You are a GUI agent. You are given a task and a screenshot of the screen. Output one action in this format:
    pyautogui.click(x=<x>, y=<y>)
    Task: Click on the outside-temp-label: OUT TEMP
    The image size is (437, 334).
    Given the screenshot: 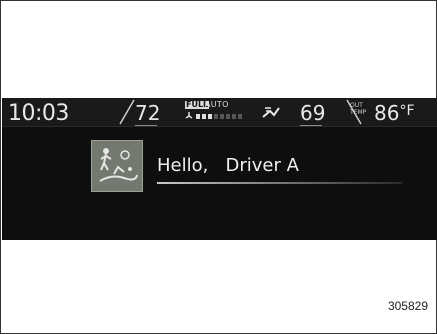 What is the action you would take?
    pyautogui.click(x=358, y=109)
    